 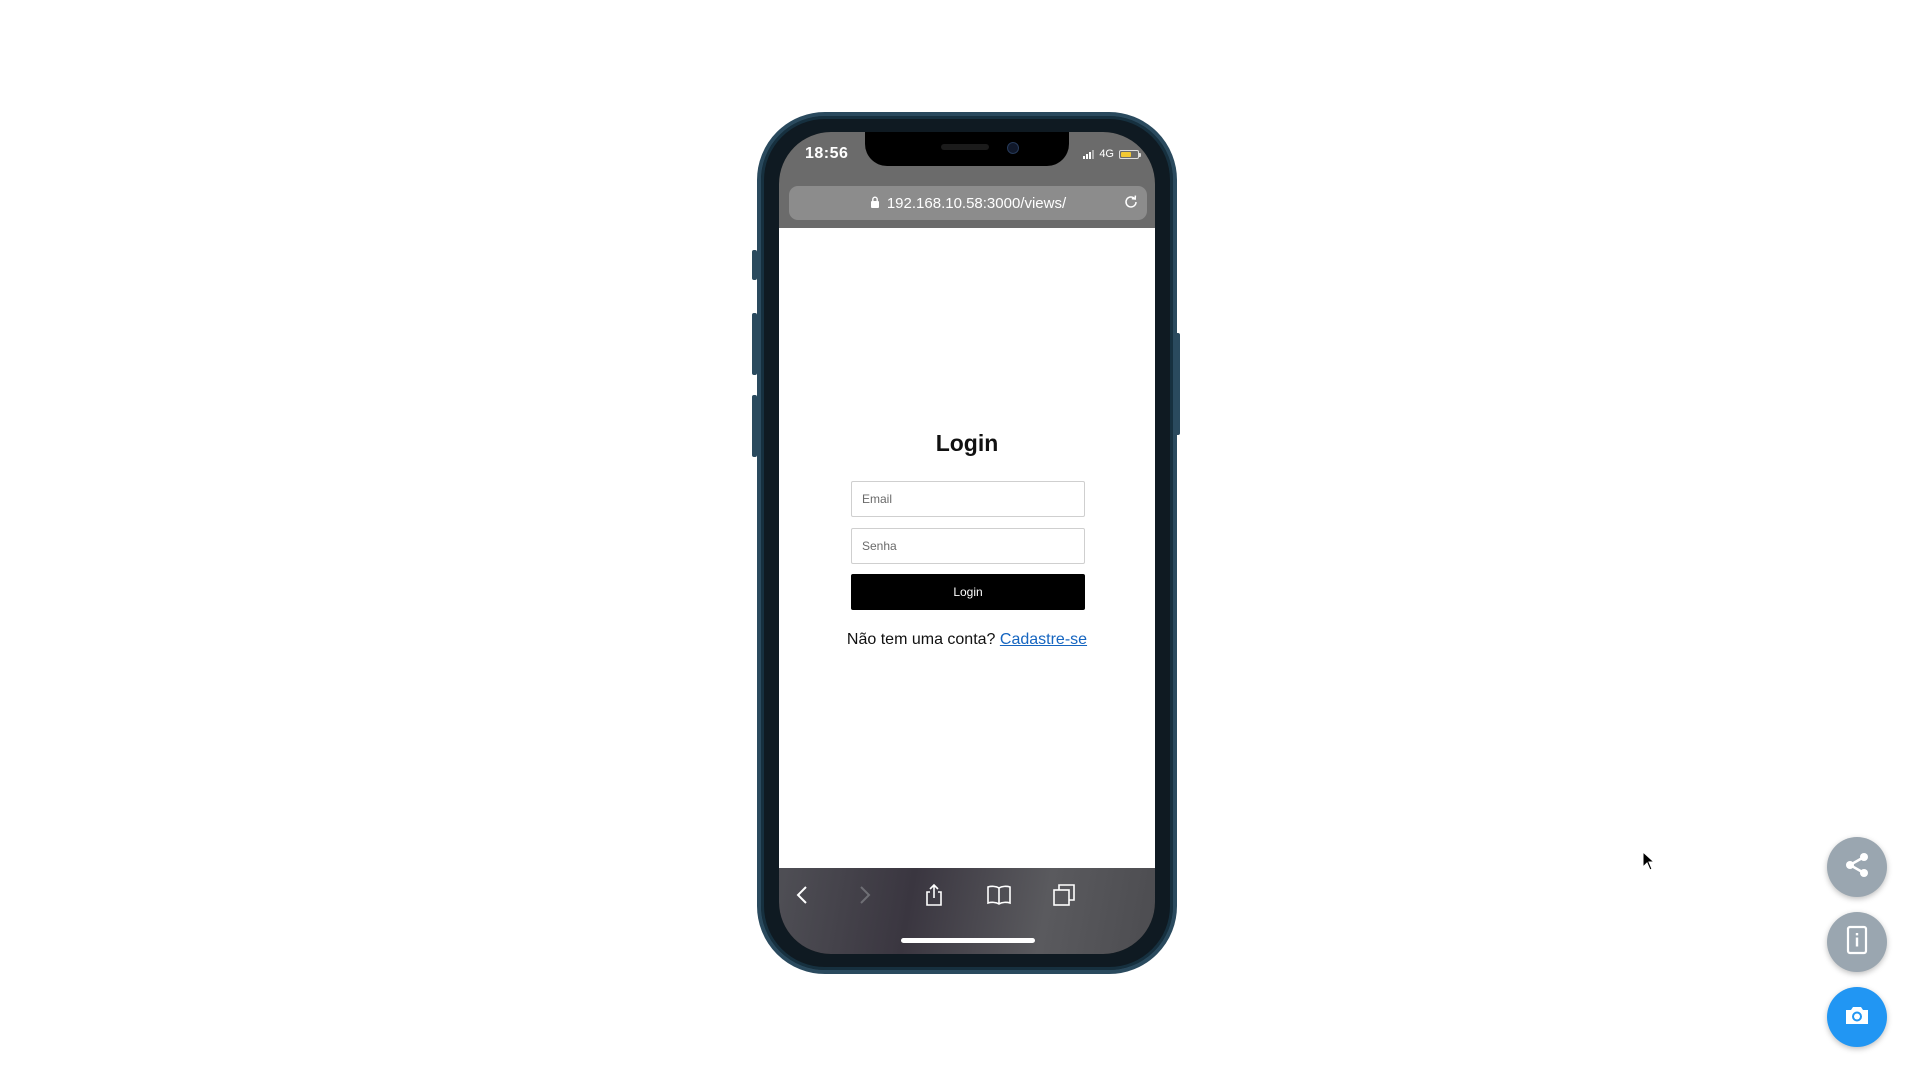 I want to click on address-url: 192.168.10.58:3000/views/, so click(x=976, y=203).